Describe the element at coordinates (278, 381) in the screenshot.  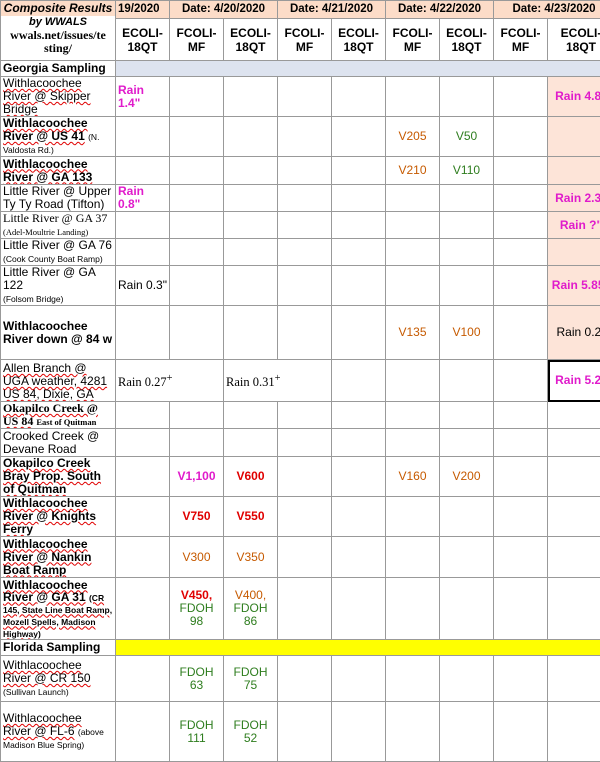
I see `value-cell: Rain 0.31+` at that location.